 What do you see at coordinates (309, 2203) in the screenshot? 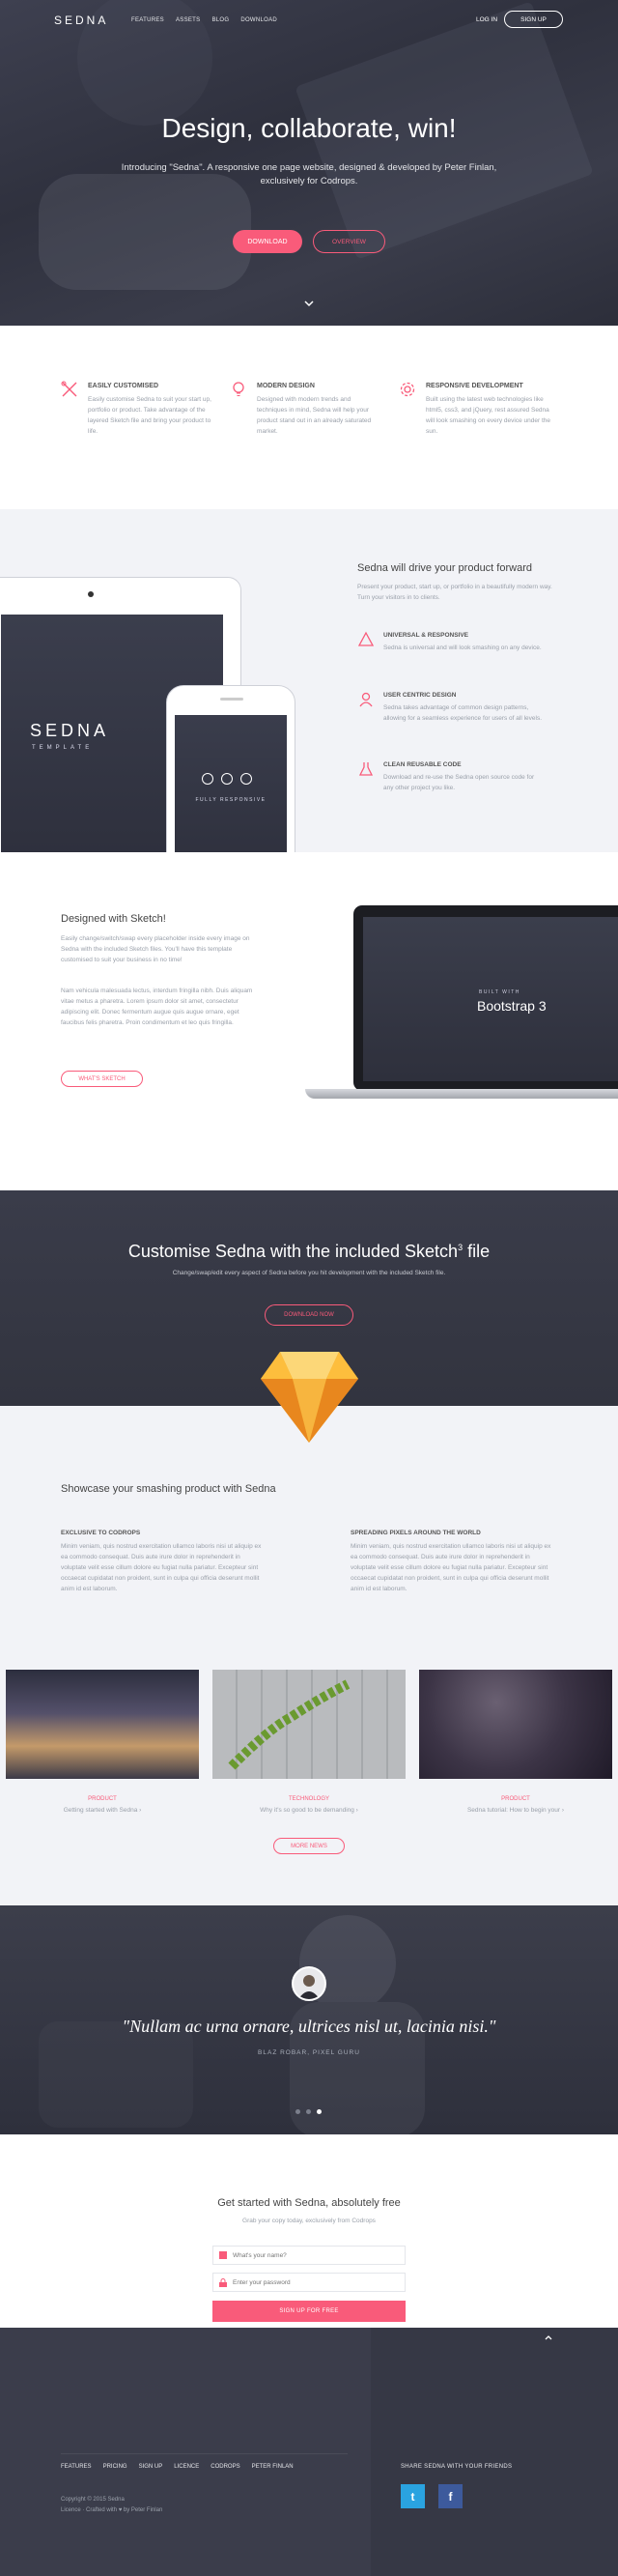
I see `signup-title: Get started with Sedna, absolutely free` at bounding box center [309, 2203].